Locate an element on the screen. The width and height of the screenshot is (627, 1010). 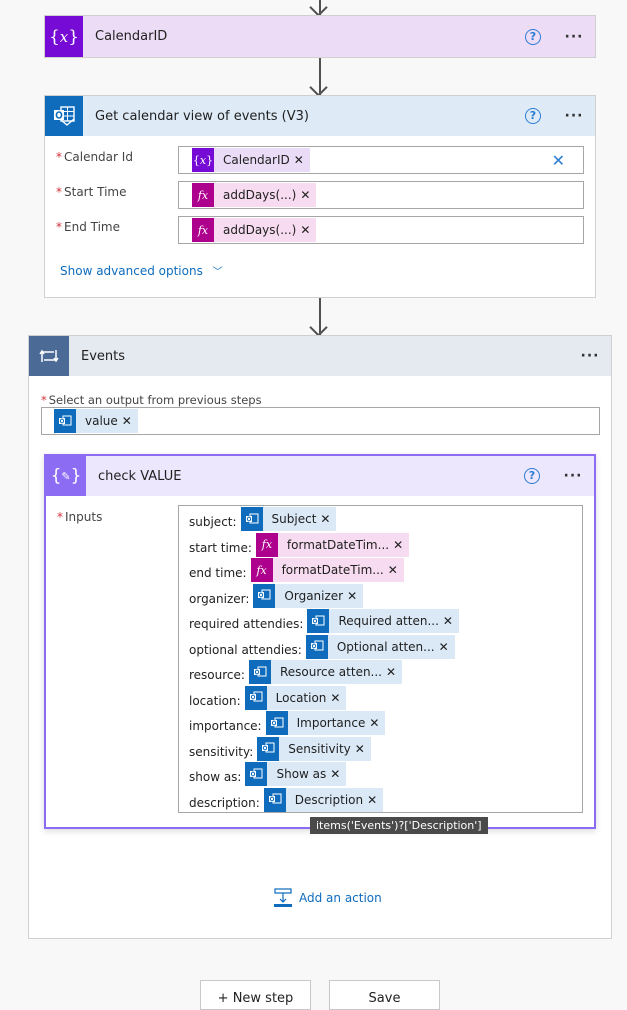
value-token: value ✕ is located at coordinates (96, 421).